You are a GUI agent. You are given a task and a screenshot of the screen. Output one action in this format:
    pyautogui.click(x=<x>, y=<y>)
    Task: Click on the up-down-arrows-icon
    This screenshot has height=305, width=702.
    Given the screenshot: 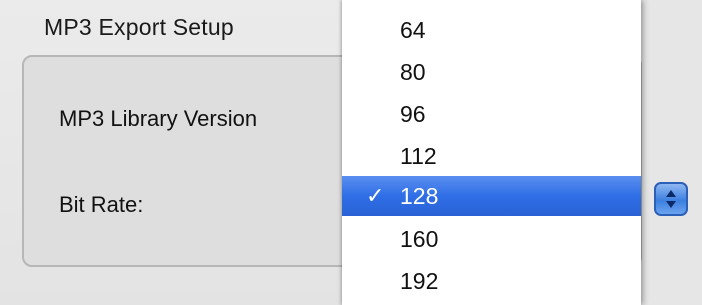 What is the action you would take?
    pyautogui.click(x=671, y=199)
    